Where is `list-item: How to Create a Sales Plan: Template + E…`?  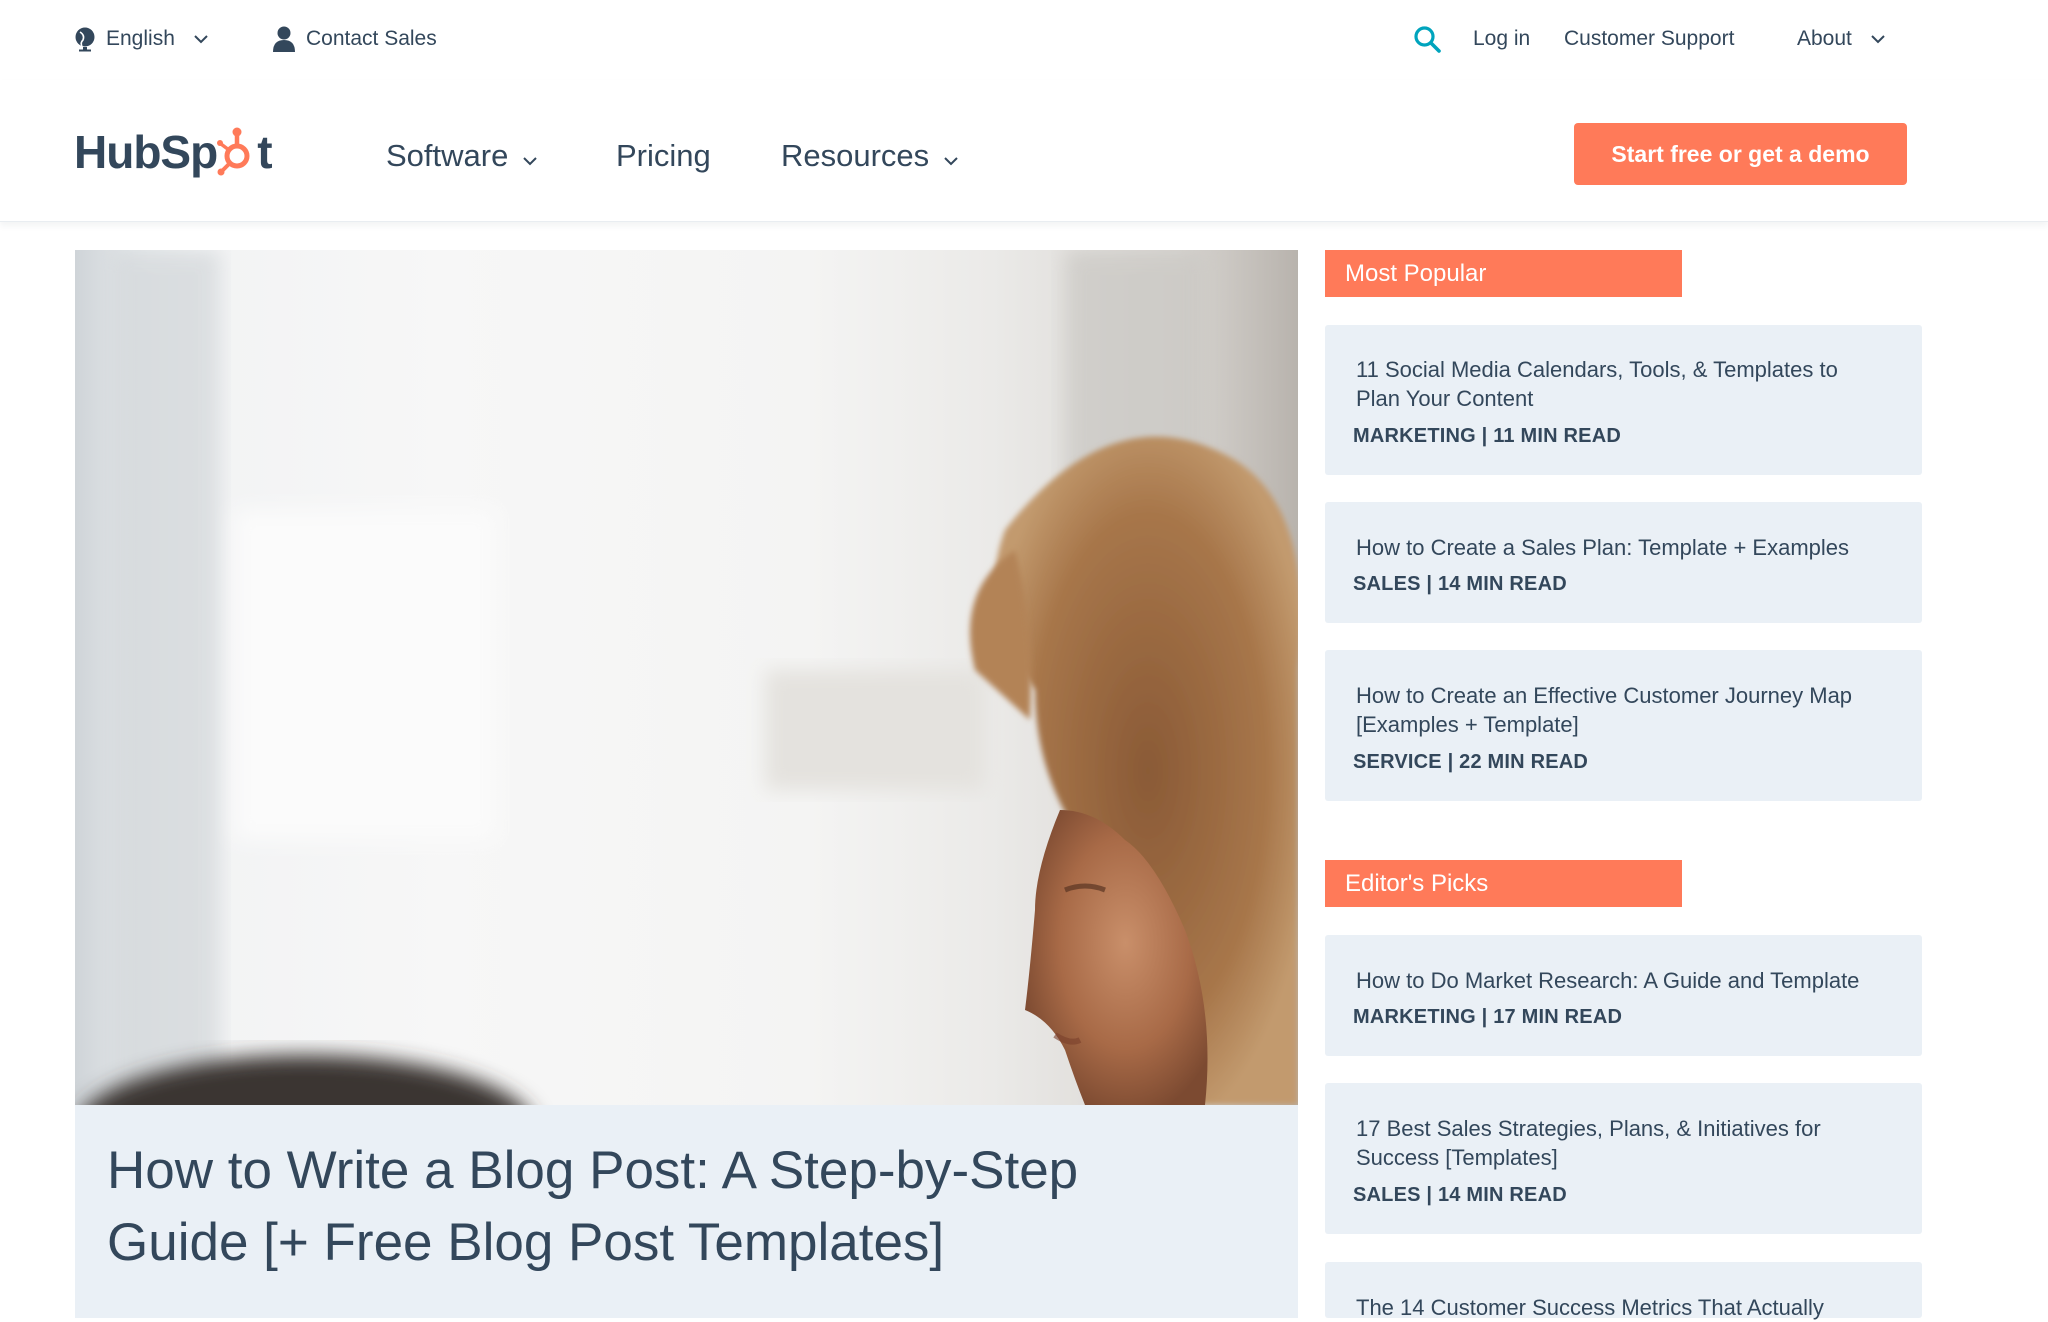 list-item: How to Create a Sales Plan: Template + E… is located at coordinates (1623, 562).